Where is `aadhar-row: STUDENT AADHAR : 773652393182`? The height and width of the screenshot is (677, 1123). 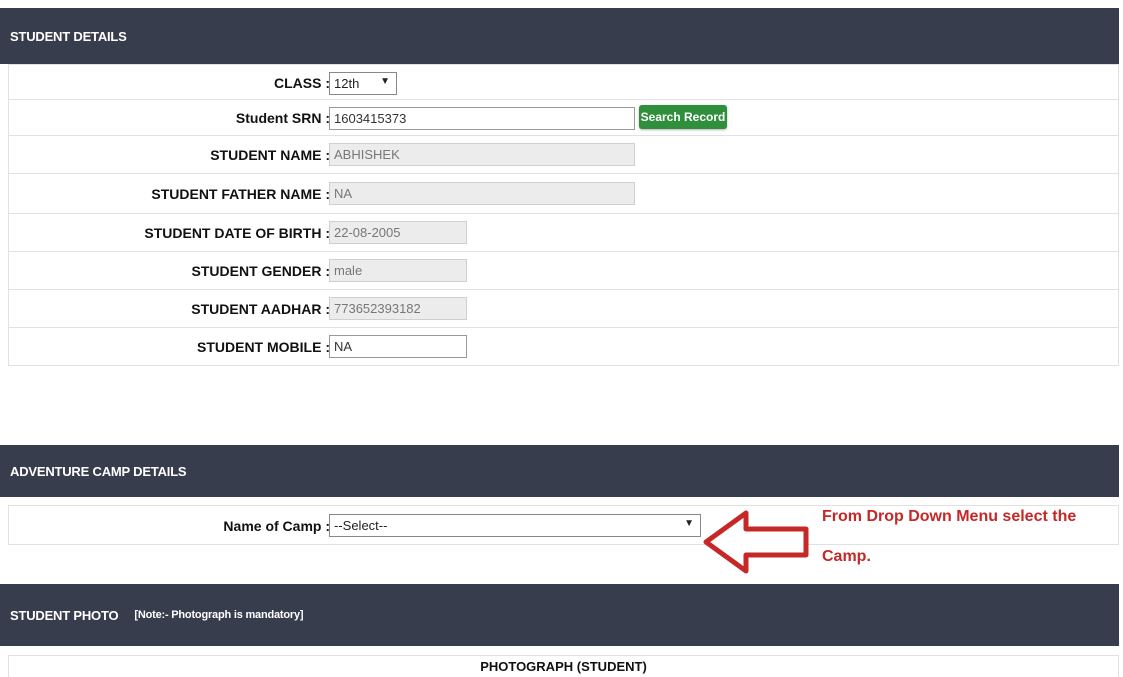 aadhar-row: STUDENT AADHAR : 773652393182 is located at coordinates (563, 309).